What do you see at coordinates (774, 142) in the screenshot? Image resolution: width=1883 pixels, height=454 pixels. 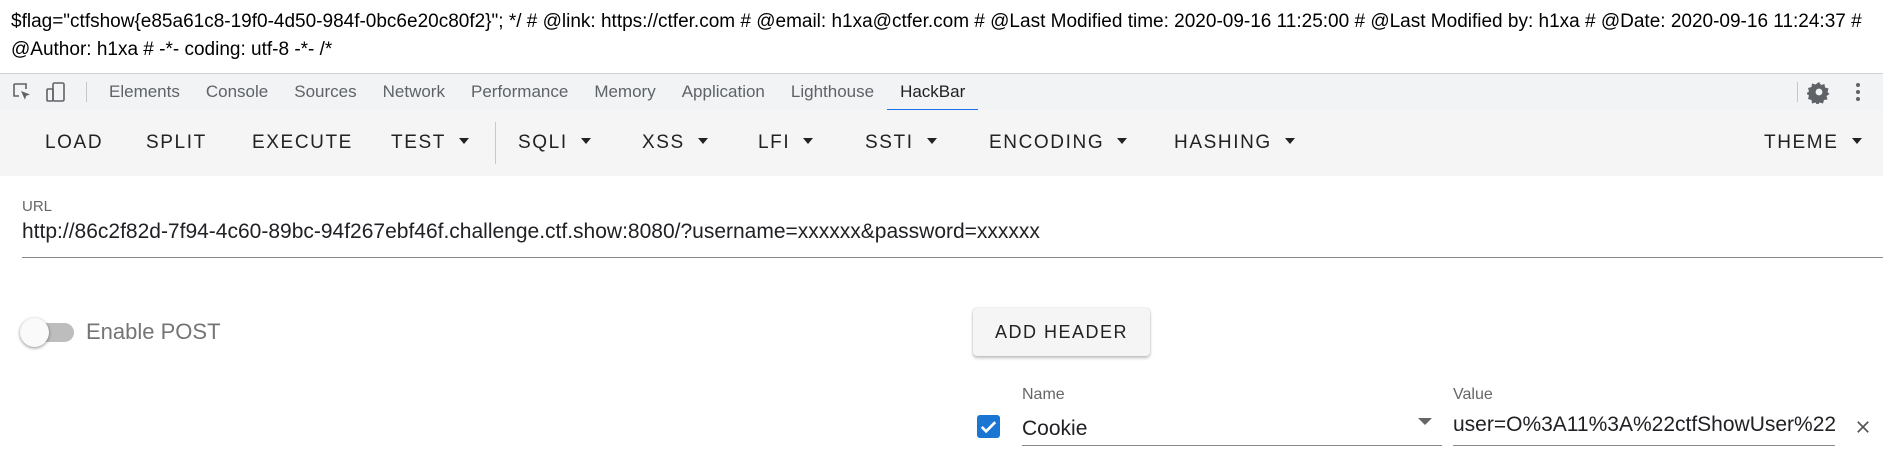 I see `lfi-label: LFI` at bounding box center [774, 142].